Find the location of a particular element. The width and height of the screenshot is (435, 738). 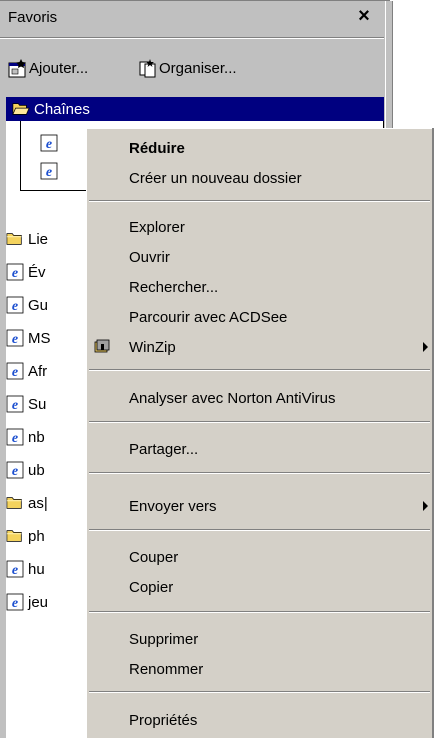

menu-item-copy: Copier is located at coordinates (259, 587).